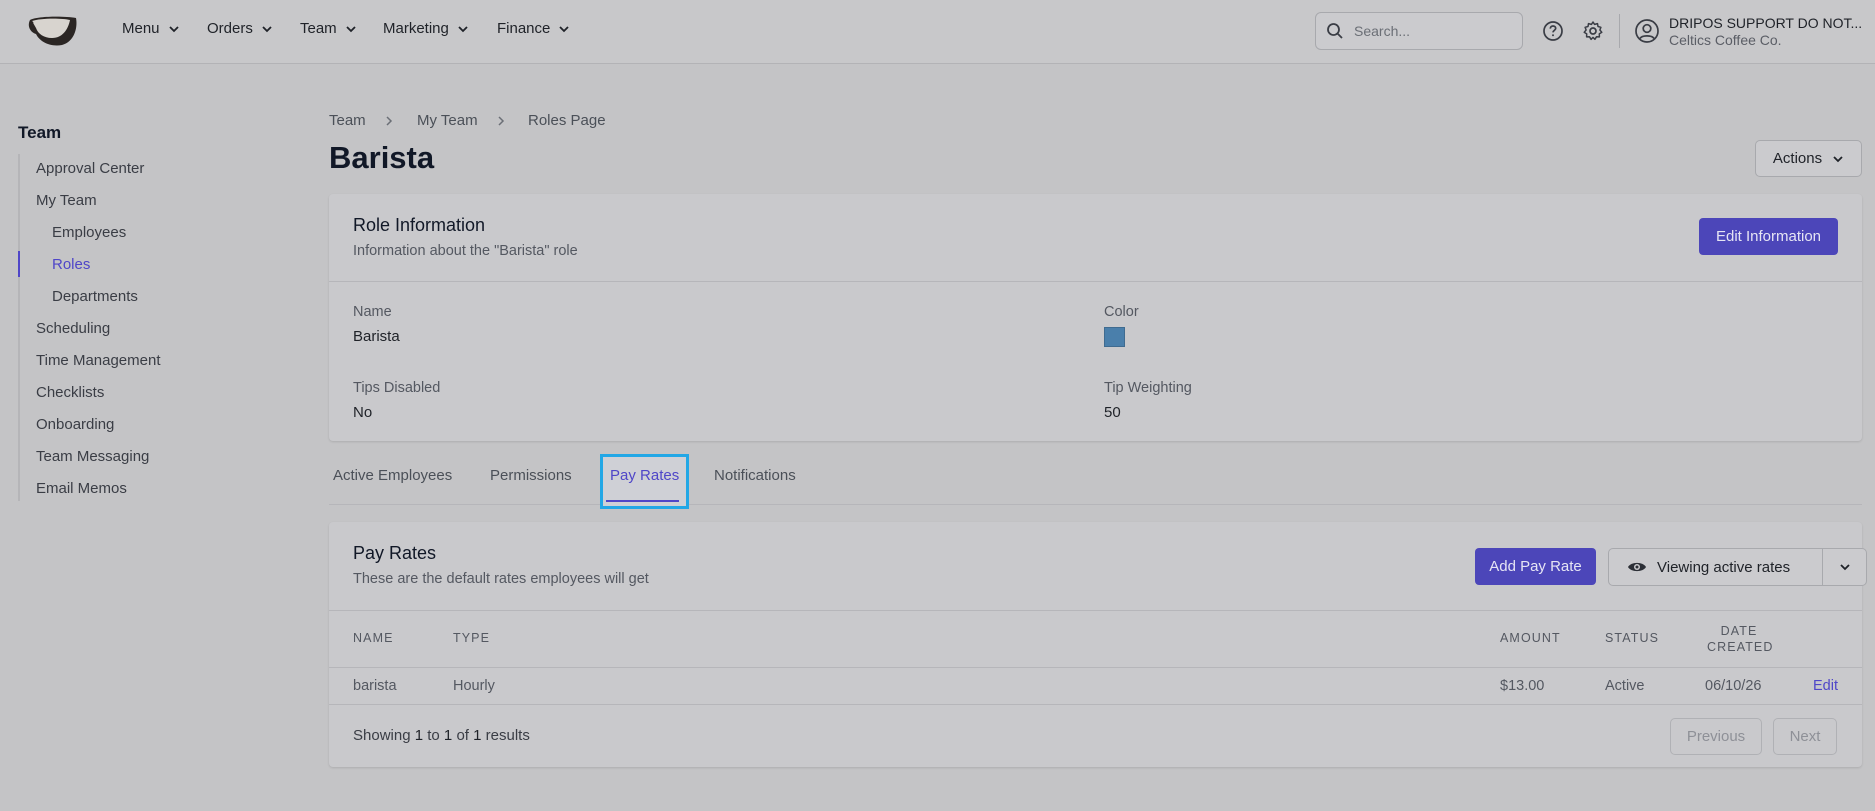 The image size is (1875, 811). I want to click on sidebar-item-onboarding: Onboarding, so click(75, 424).